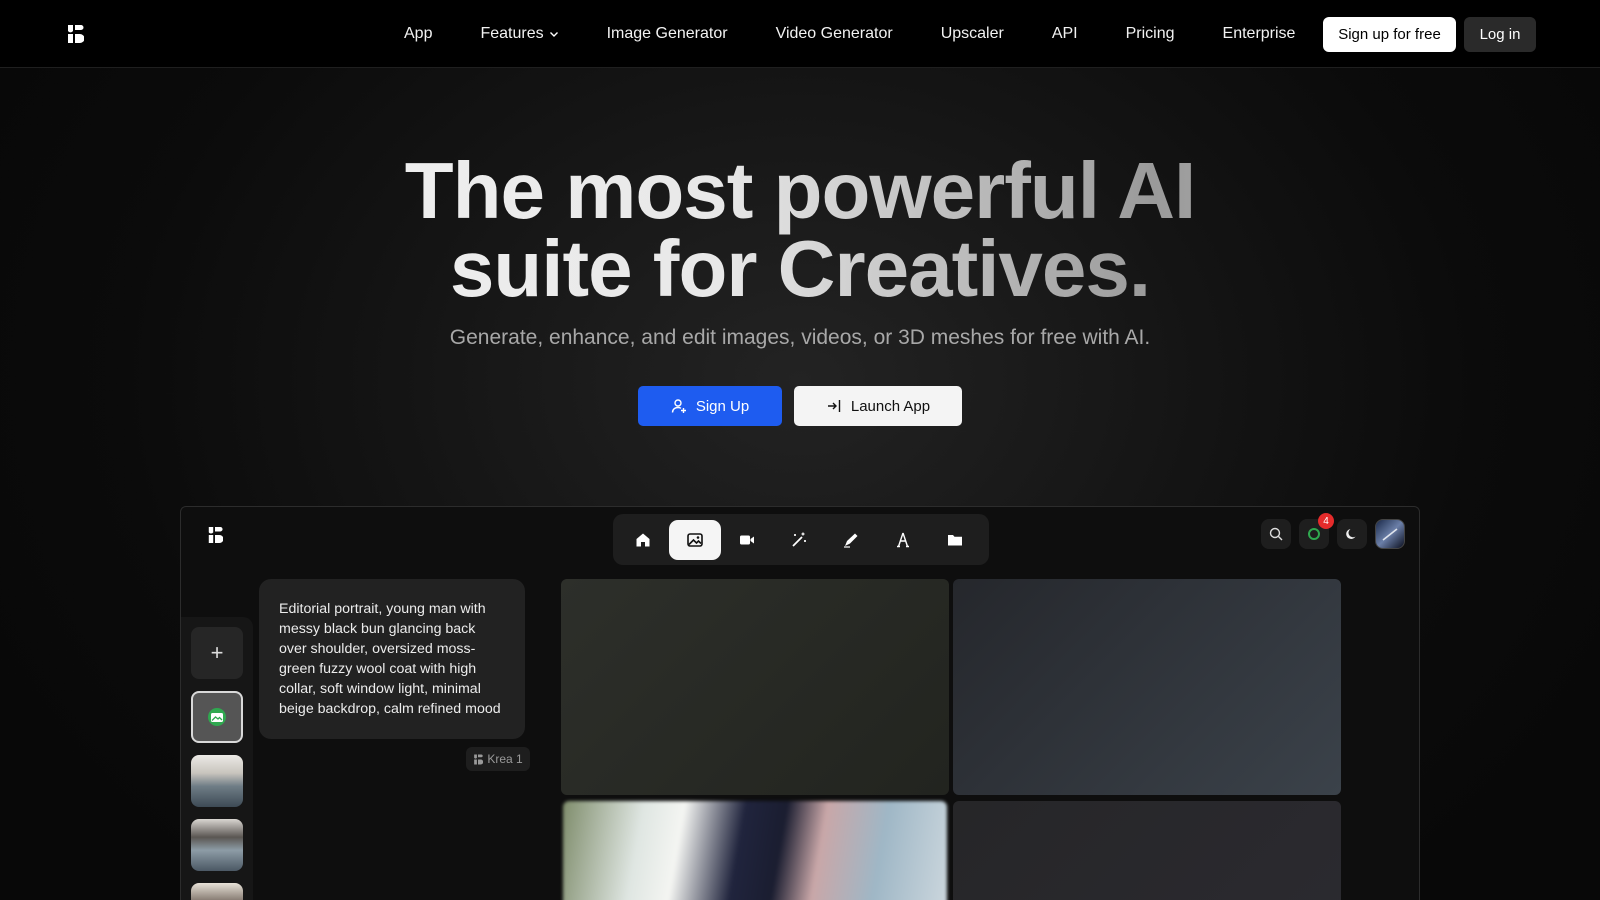 This screenshot has width=1600, height=900. I want to click on home-icon, so click(643, 539).